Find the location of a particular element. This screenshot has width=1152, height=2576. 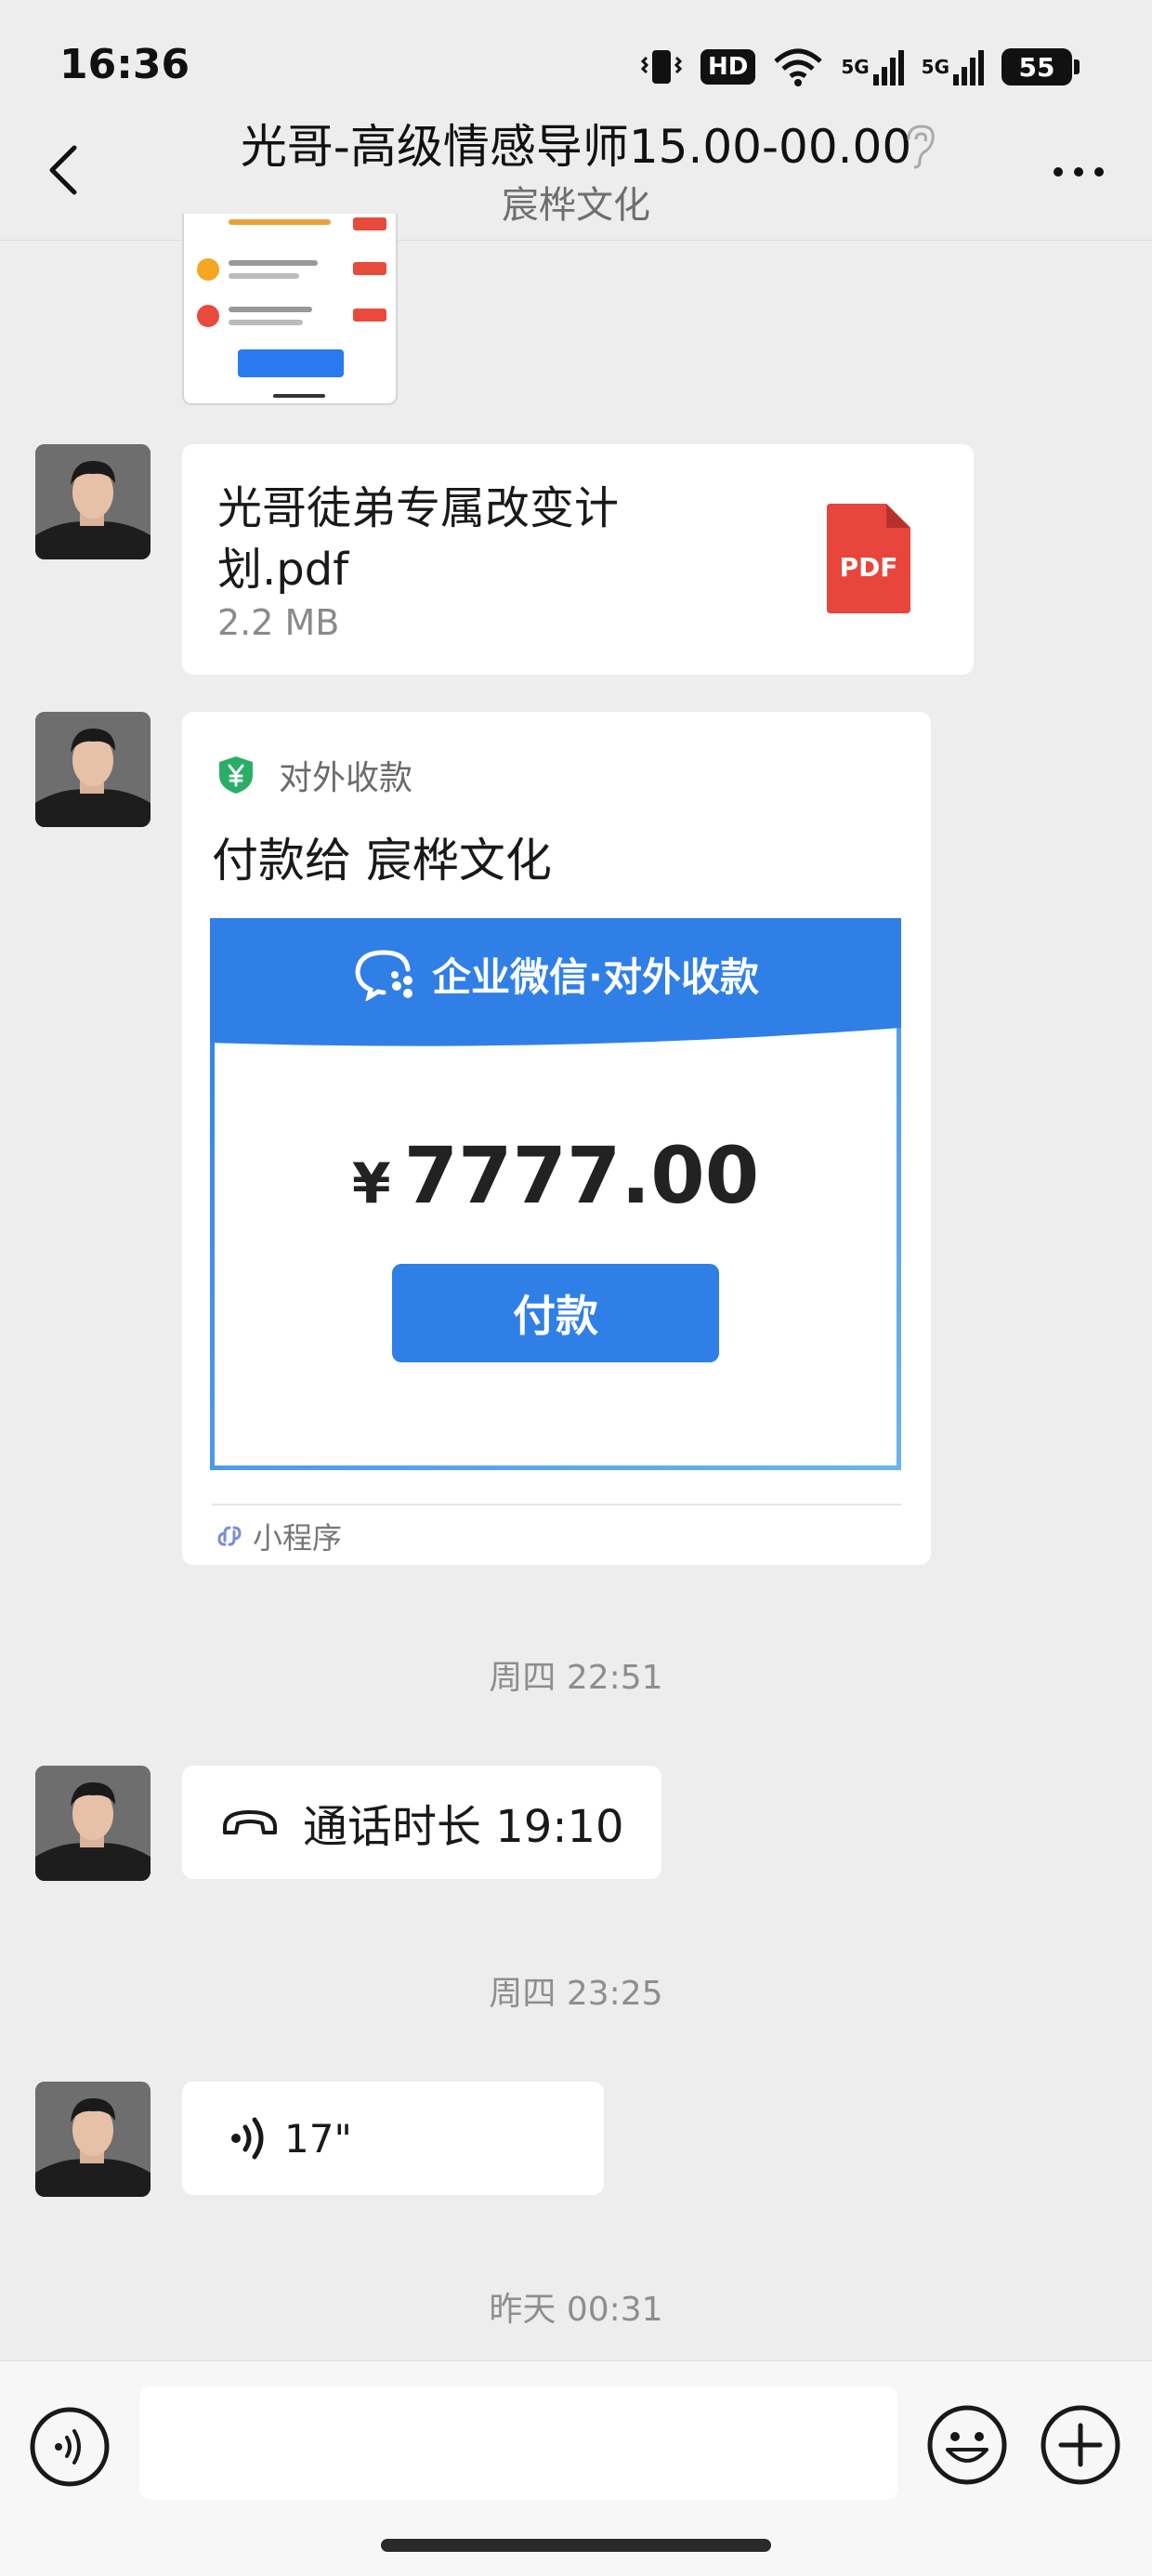

voice-input-button is located at coordinates (69, 2447).